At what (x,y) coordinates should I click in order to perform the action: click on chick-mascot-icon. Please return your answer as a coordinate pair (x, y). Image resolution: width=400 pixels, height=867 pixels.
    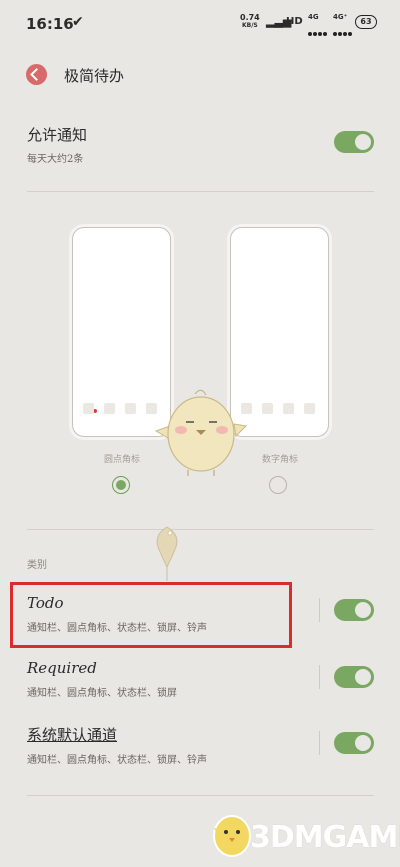
    Looking at the image, I should click on (201, 432).